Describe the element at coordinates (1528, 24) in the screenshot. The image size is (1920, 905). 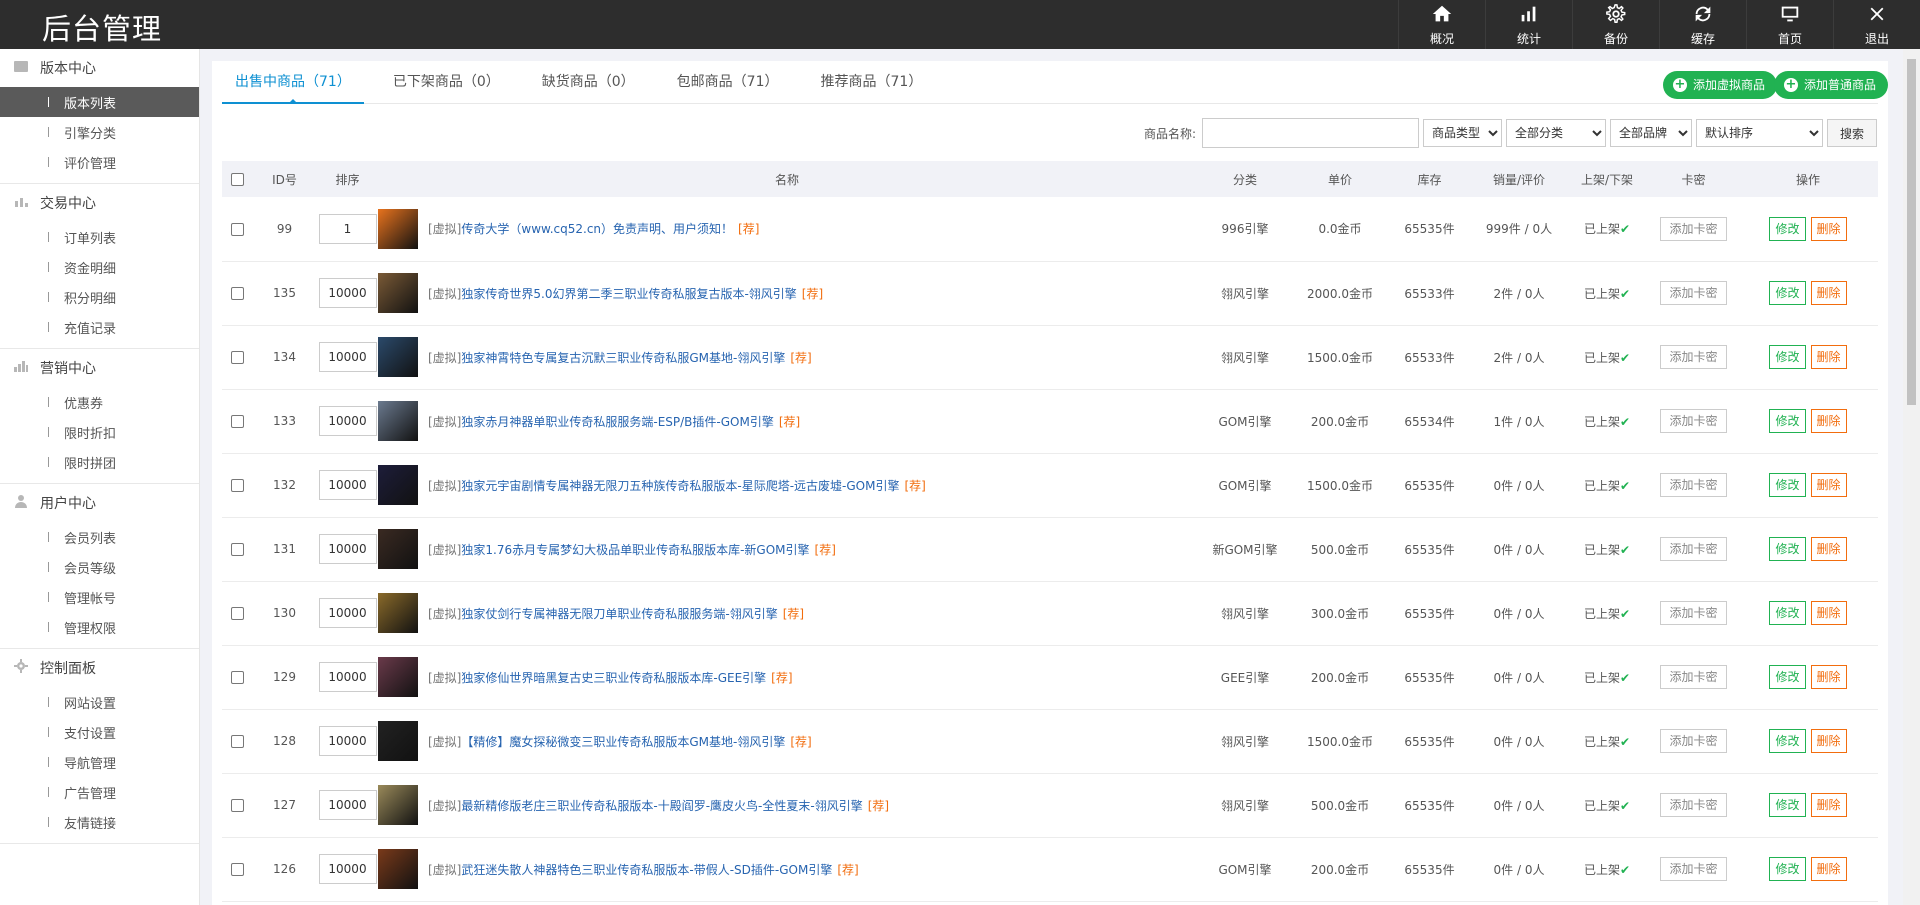
I see `topnav-item-1: 统计` at that location.